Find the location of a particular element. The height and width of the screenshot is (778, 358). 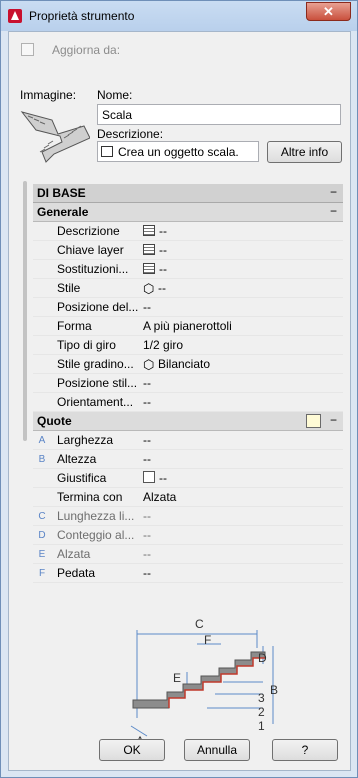

property-value-text: A più pianerottoli is located at coordinates (187, 326).